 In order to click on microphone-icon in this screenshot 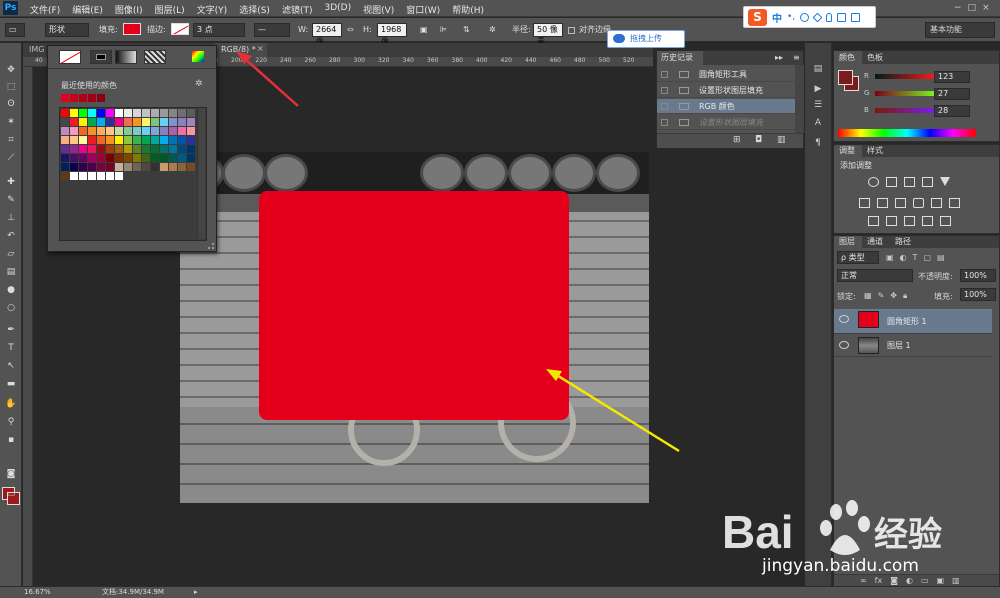, I will do `click(829, 17)`.